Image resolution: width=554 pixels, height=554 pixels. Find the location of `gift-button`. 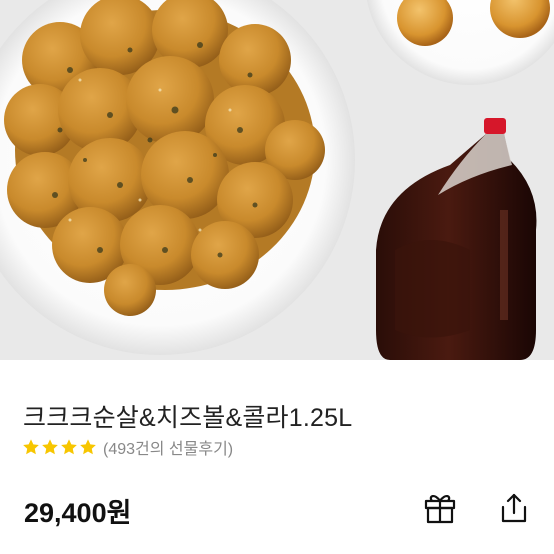

gift-button is located at coordinates (440, 508).